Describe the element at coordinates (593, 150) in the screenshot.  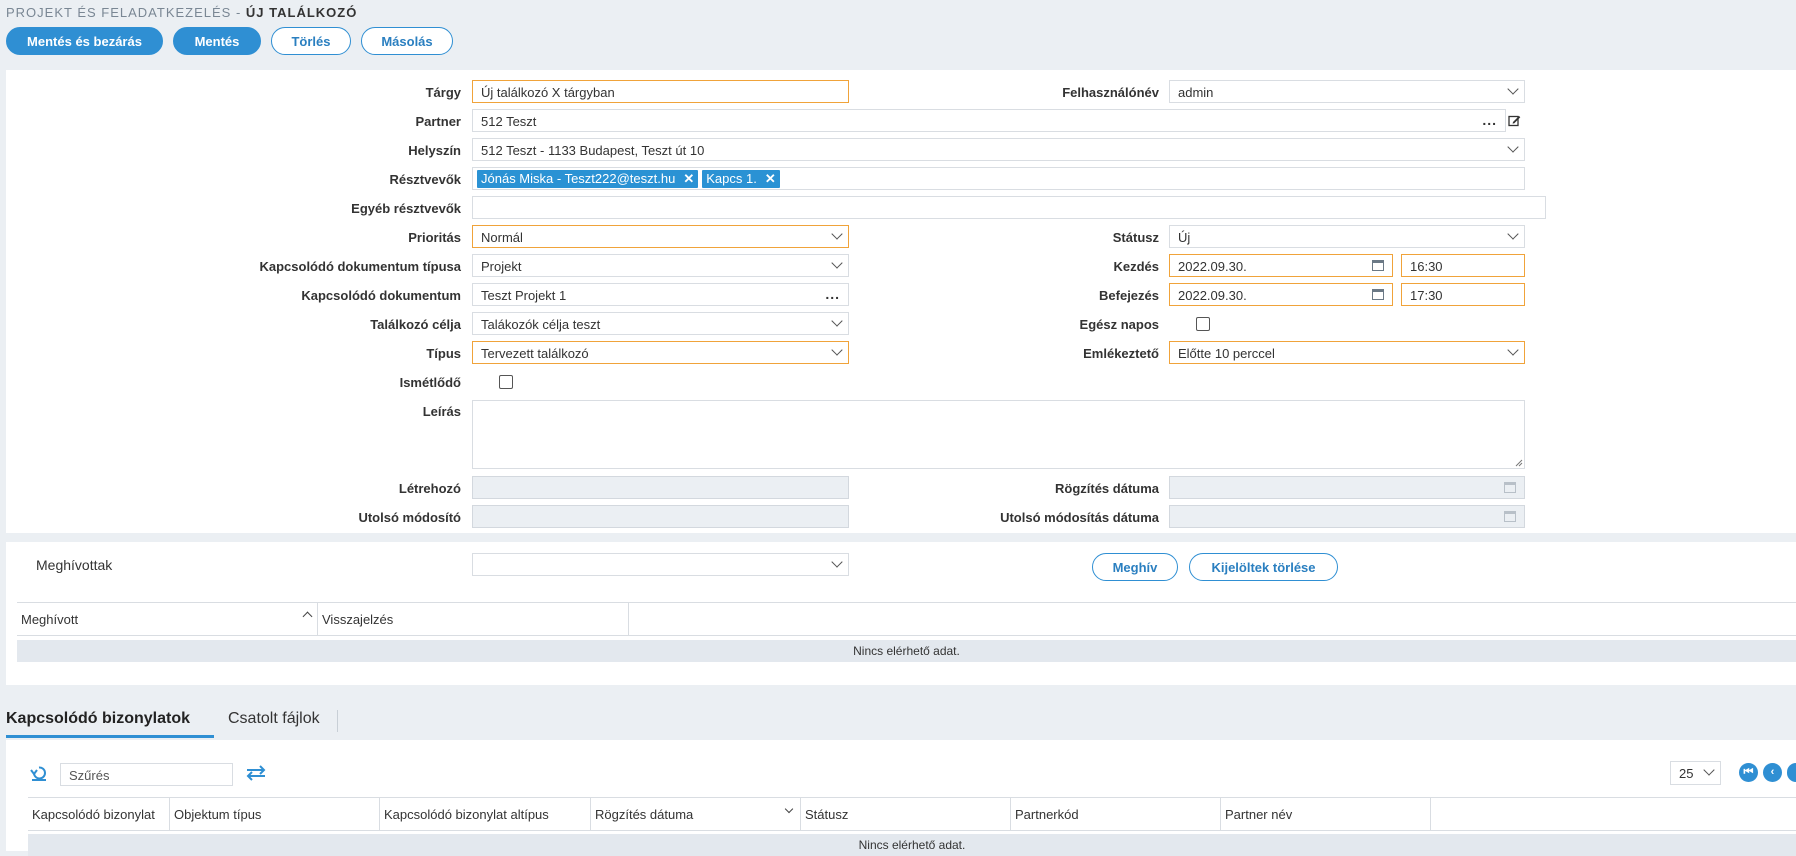
I see `location-value: 512 Teszt - 1133 Budapest, Teszt út 10` at that location.